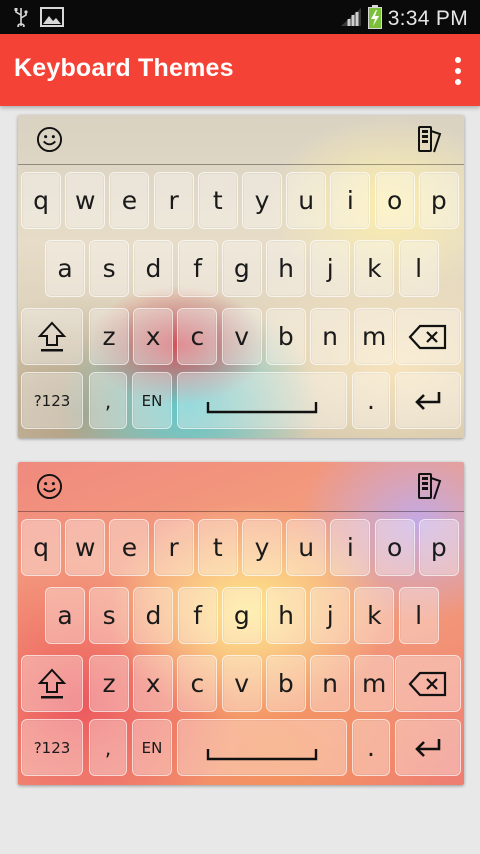 This screenshot has height=854, width=480. What do you see at coordinates (262, 407) in the screenshot?
I see `space-bar-icon` at bounding box center [262, 407].